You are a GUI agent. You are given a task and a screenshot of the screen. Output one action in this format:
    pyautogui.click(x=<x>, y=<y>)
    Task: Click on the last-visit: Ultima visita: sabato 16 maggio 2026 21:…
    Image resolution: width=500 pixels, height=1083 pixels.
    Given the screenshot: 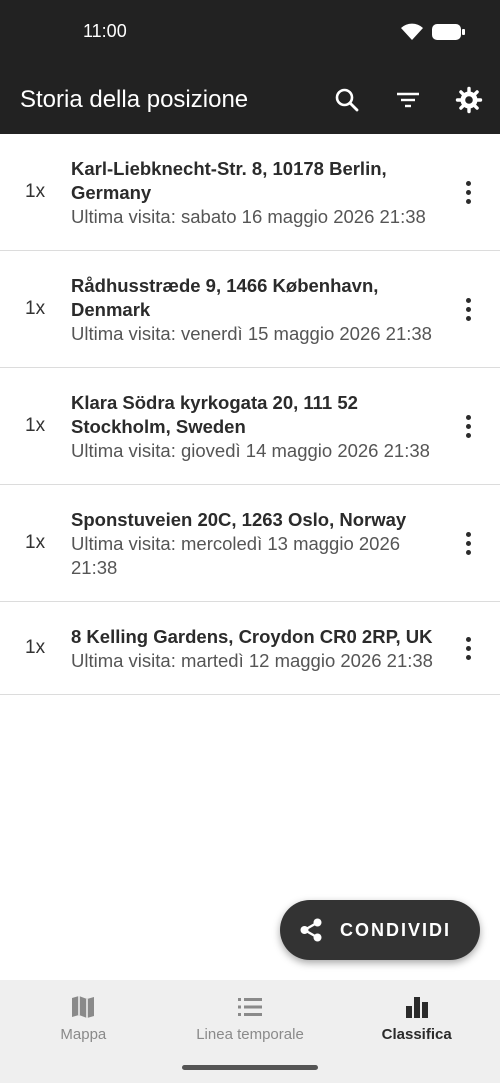 What is the action you would take?
    pyautogui.click(x=248, y=216)
    